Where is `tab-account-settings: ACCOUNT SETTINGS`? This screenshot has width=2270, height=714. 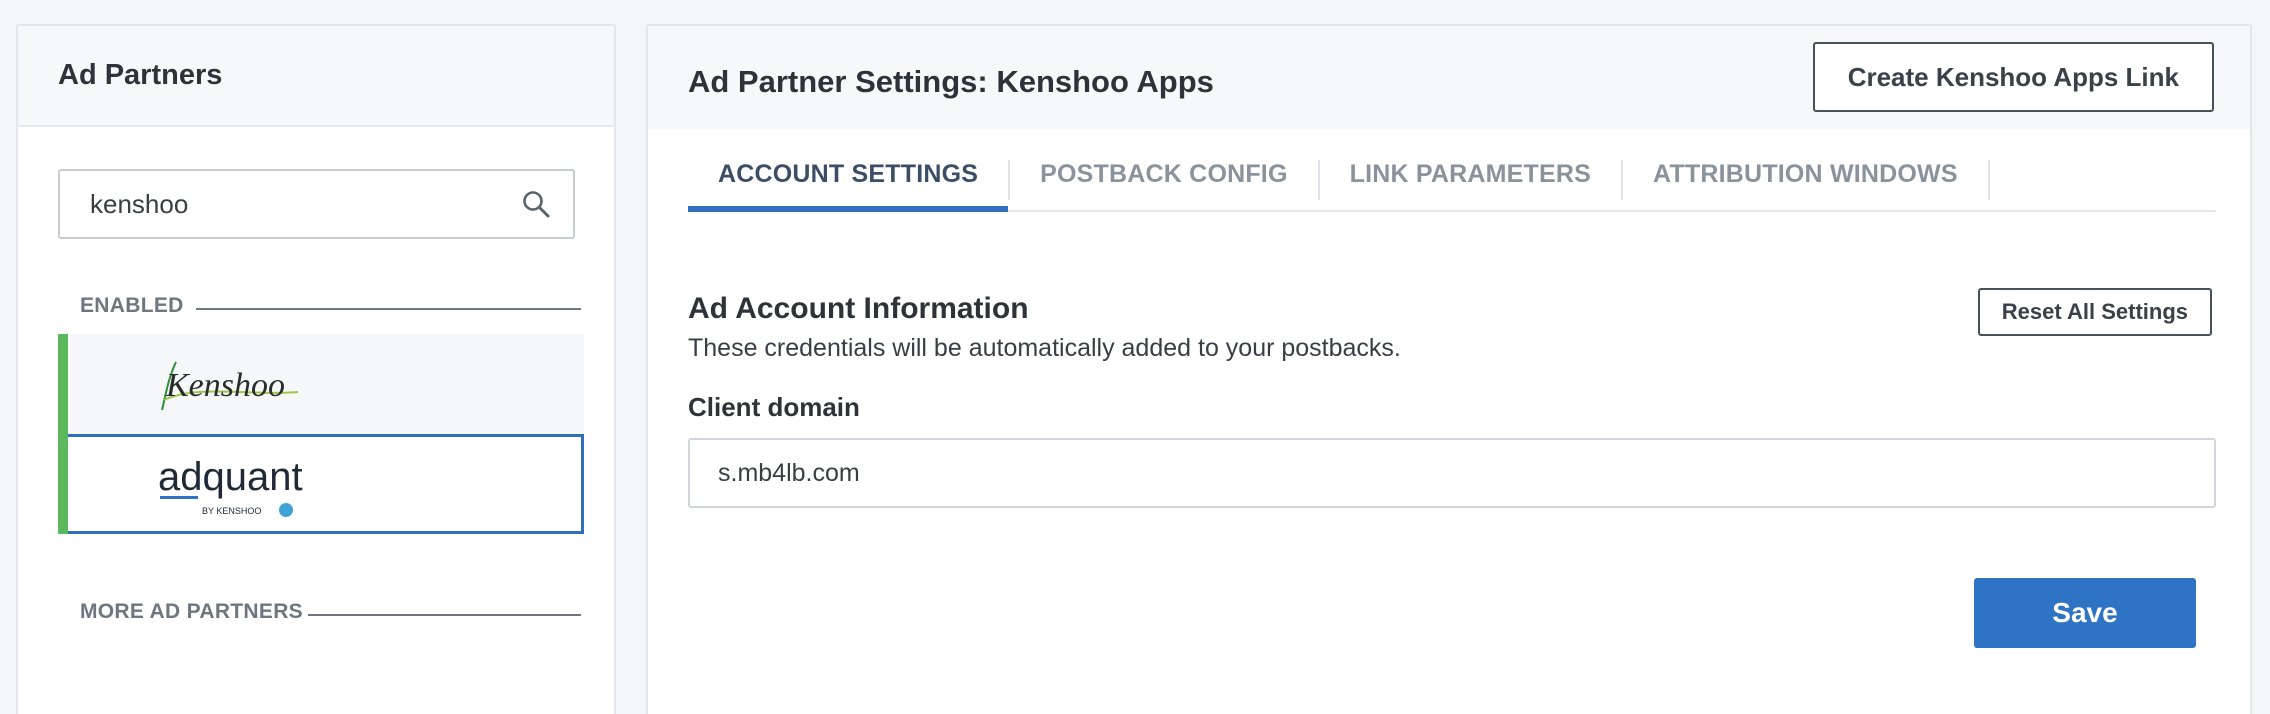
tab-account-settings: ACCOUNT SETTINGS is located at coordinates (848, 183).